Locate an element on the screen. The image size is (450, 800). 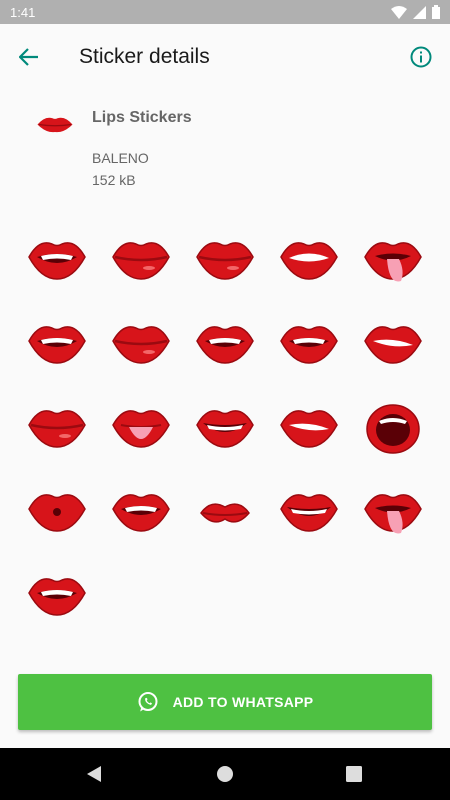
lips-open-icon is located at coordinates (309, 261).